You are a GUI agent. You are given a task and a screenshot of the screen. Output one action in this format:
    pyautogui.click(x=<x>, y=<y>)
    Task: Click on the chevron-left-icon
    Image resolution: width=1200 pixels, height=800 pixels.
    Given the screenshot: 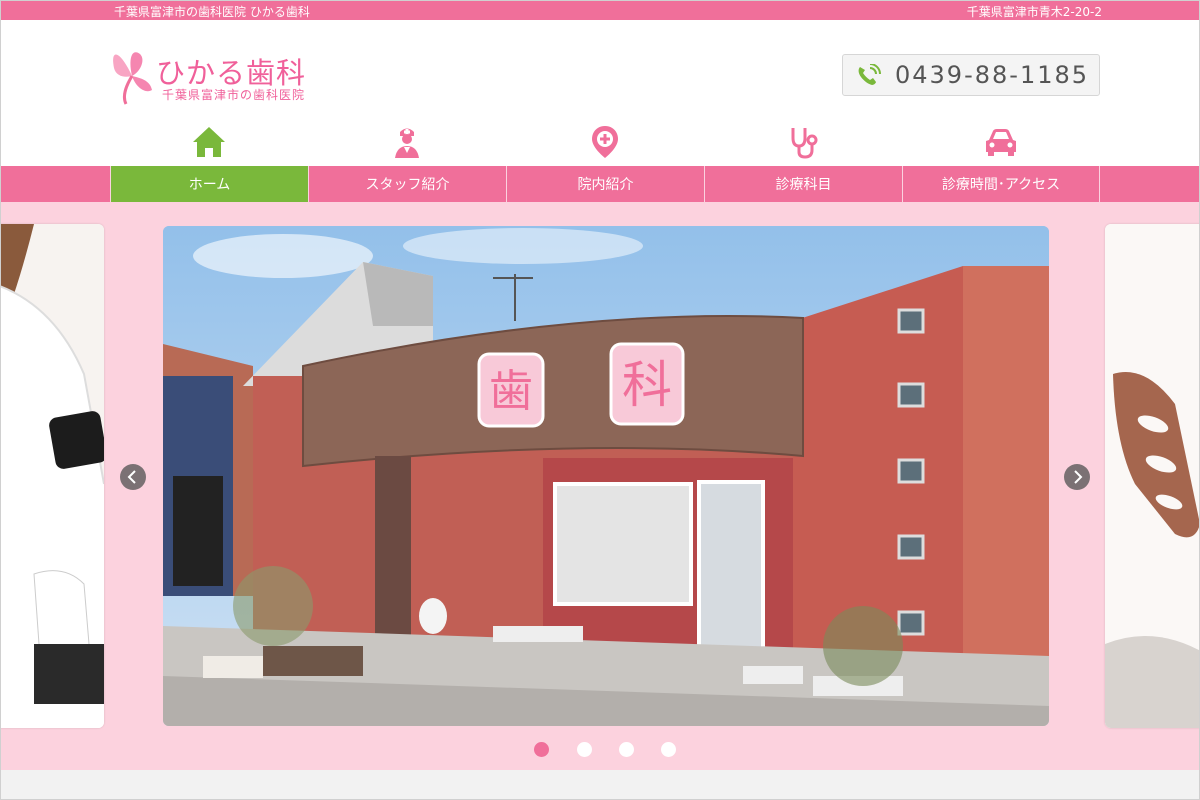 What is the action you would take?
    pyautogui.click(x=131, y=477)
    